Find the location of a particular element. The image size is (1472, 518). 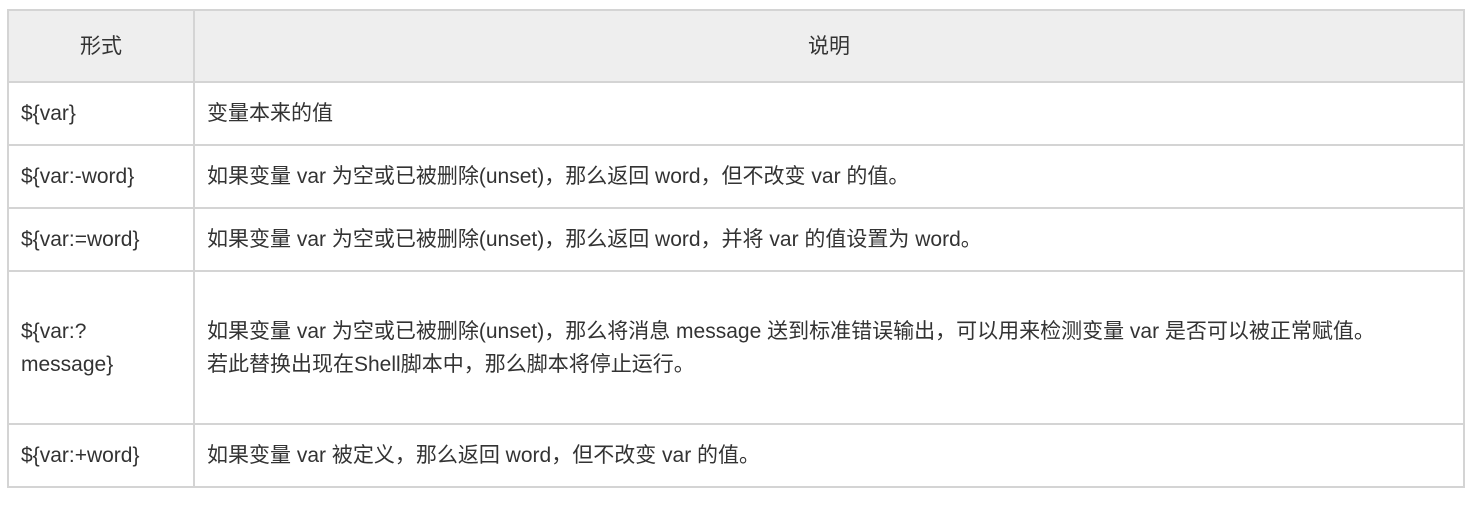

header-form: 形式 is located at coordinates (101, 46).